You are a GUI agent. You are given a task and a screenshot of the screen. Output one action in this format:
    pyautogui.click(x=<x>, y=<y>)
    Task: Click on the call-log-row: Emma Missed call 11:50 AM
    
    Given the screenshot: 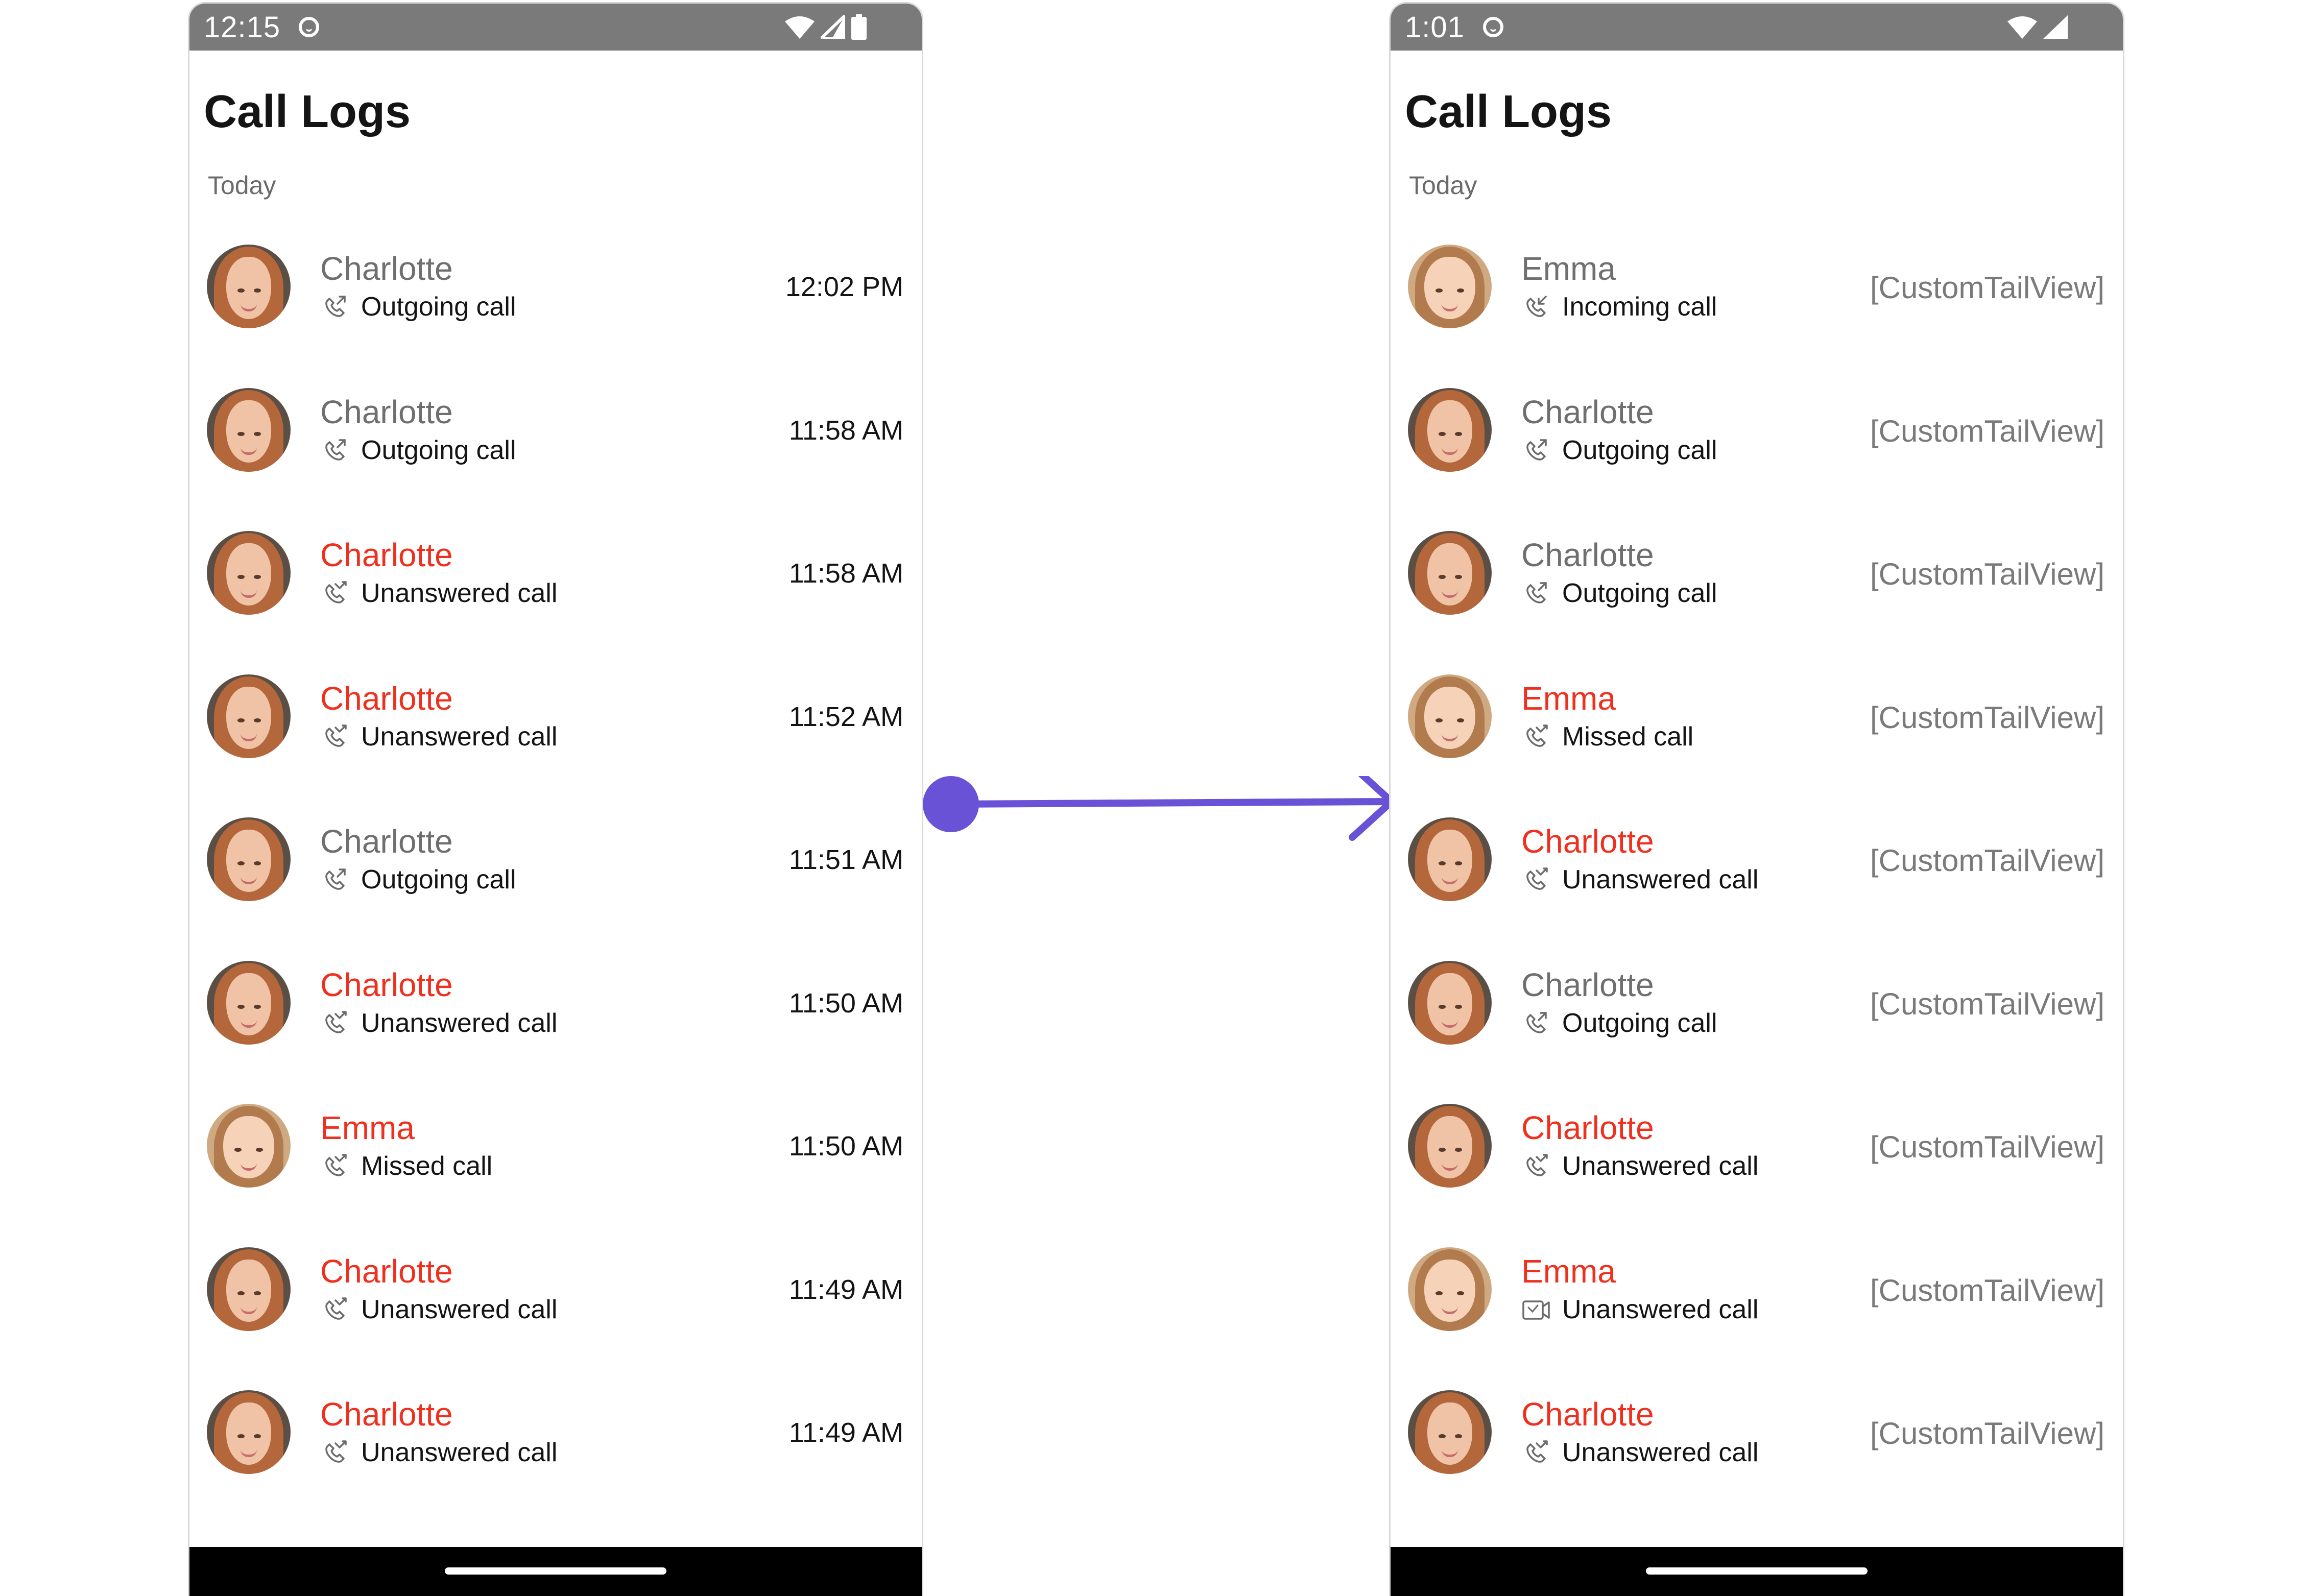 What is the action you would take?
    pyautogui.click(x=555, y=1175)
    